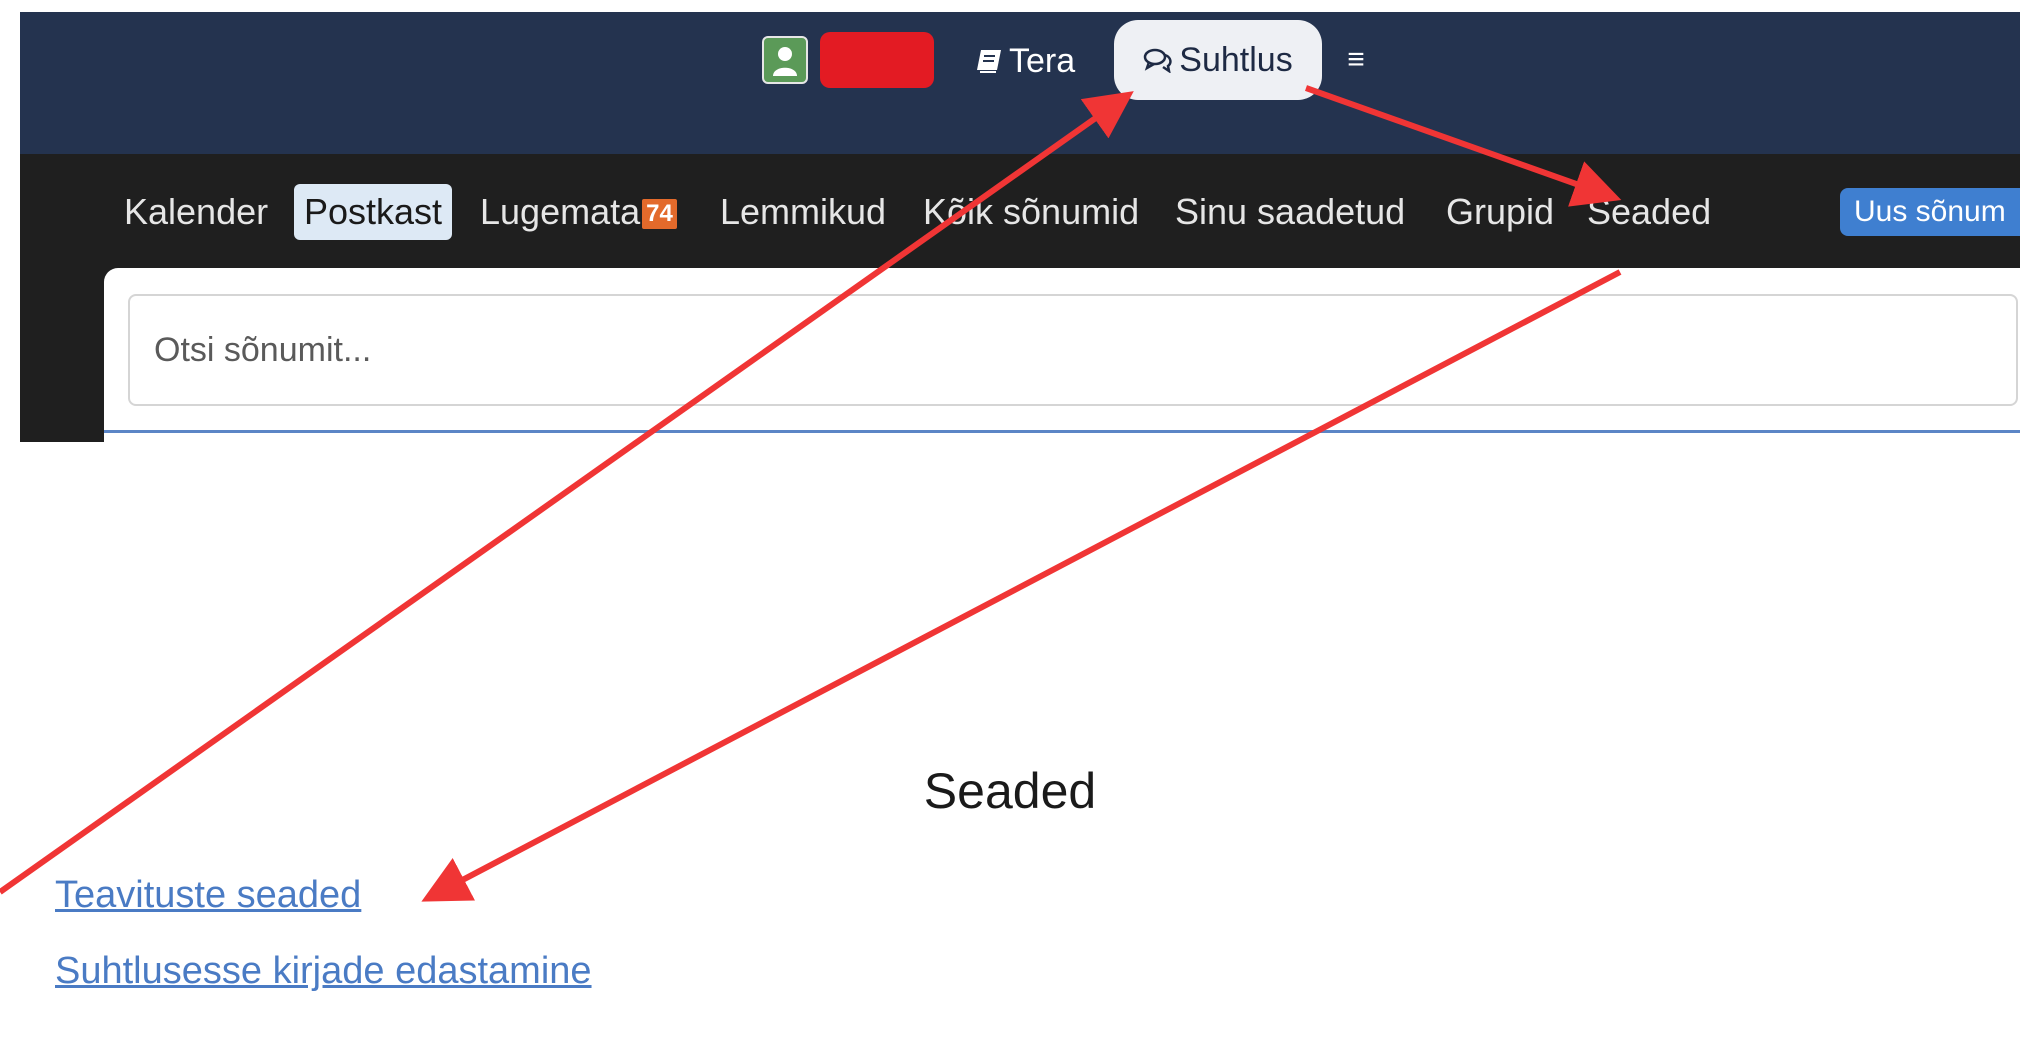 The image size is (2020, 1045). Describe the element at coordinates (1062, 431) in the screenshot. I see `panel-divider` at that location.